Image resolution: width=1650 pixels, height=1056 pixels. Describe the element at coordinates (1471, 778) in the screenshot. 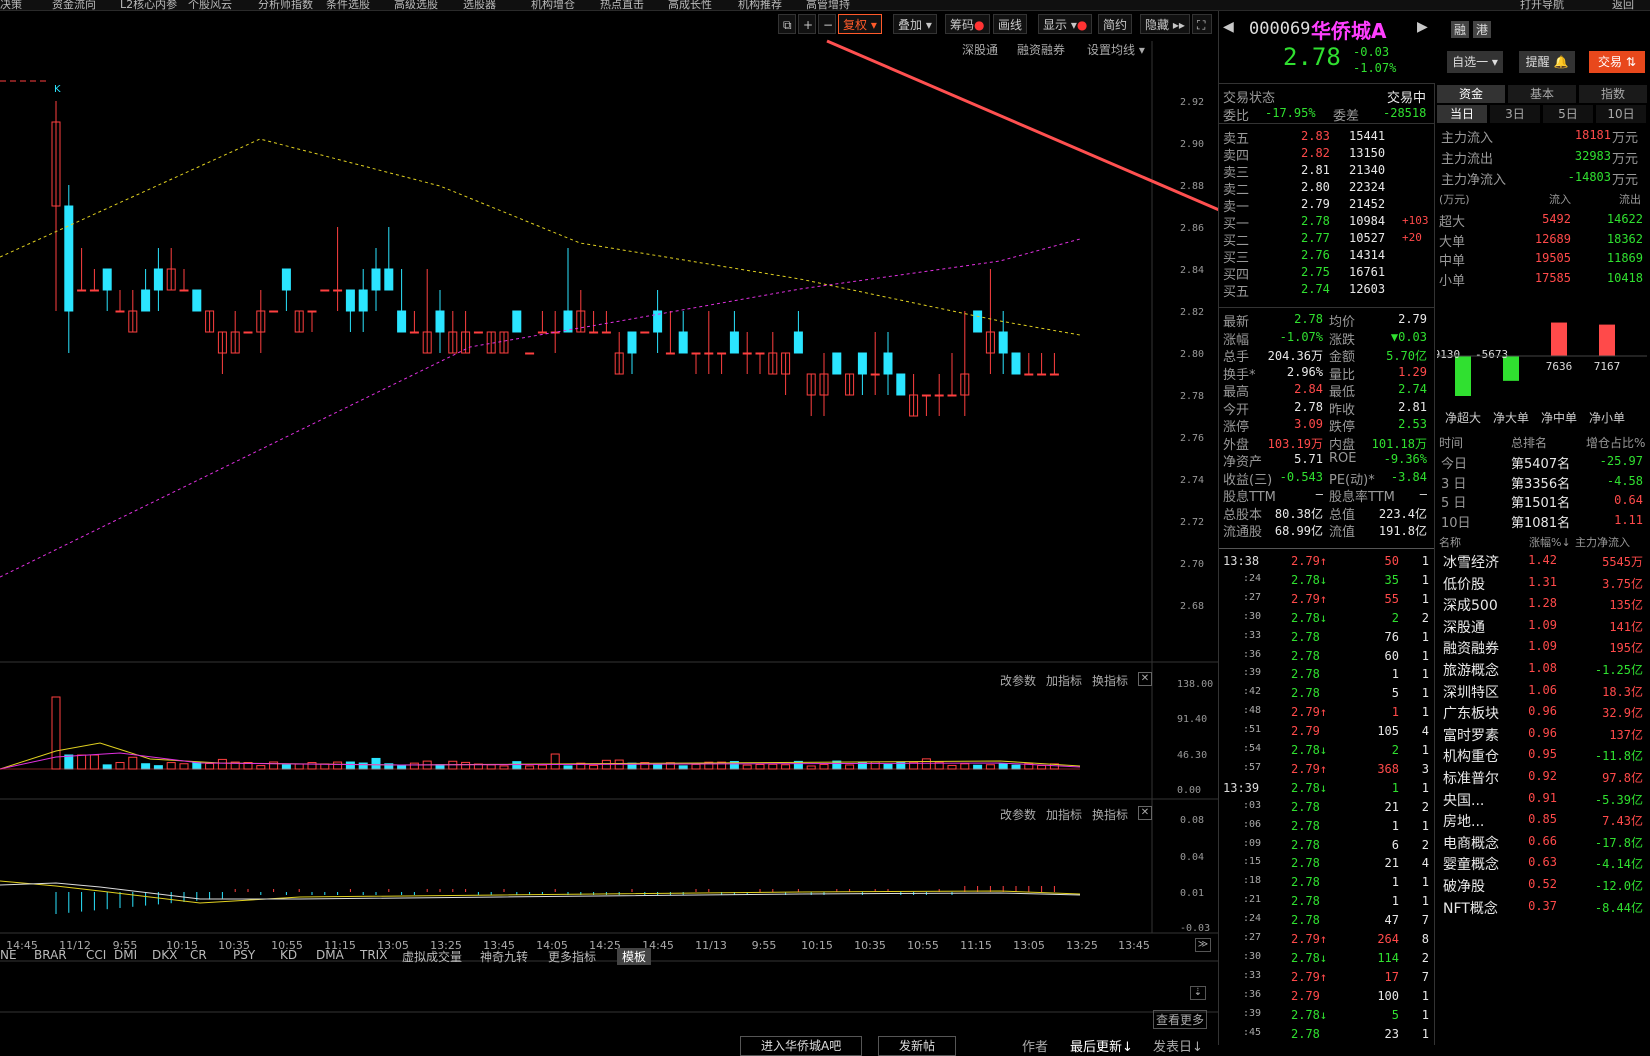

I see `sector-name: 标准普尔` at that location.